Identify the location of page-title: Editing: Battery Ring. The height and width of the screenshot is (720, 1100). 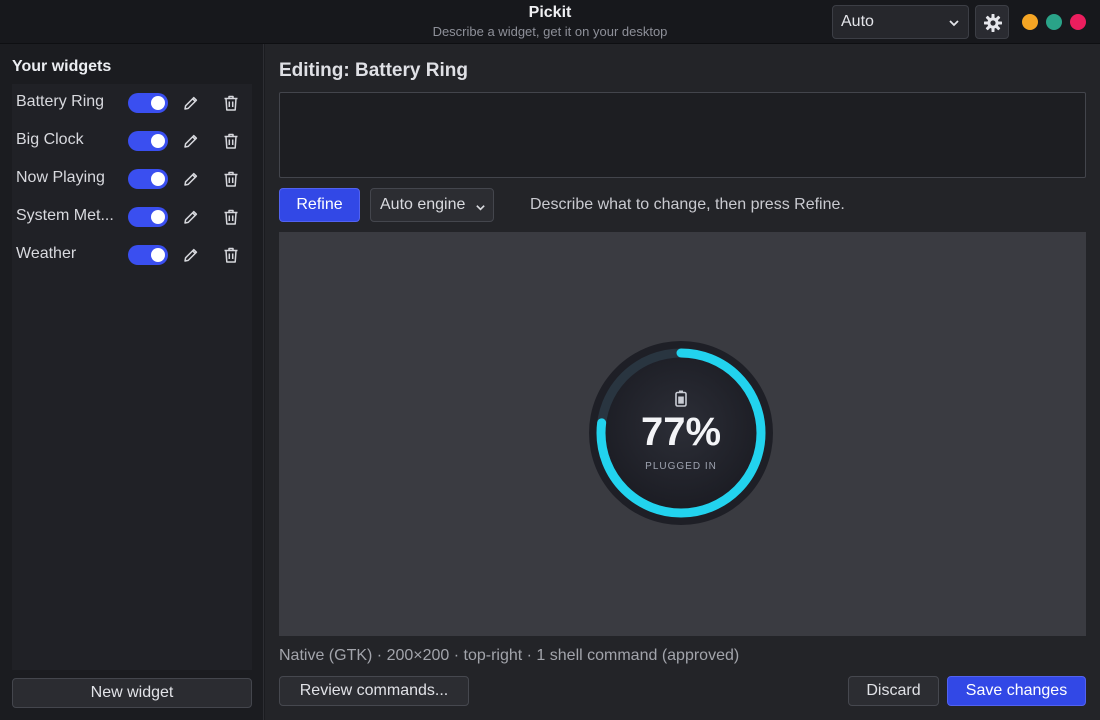
(373, 70).